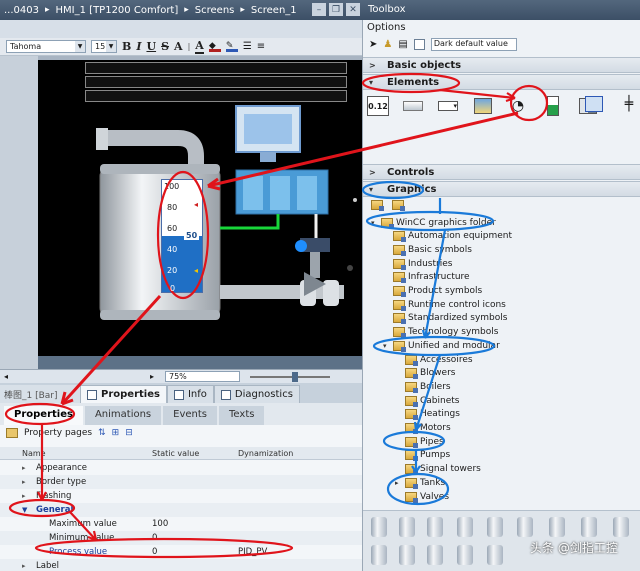 The width and height of the screenshot is (640, 571). I want to click on breadcrumb-project: ...0403, so click(21, 10).